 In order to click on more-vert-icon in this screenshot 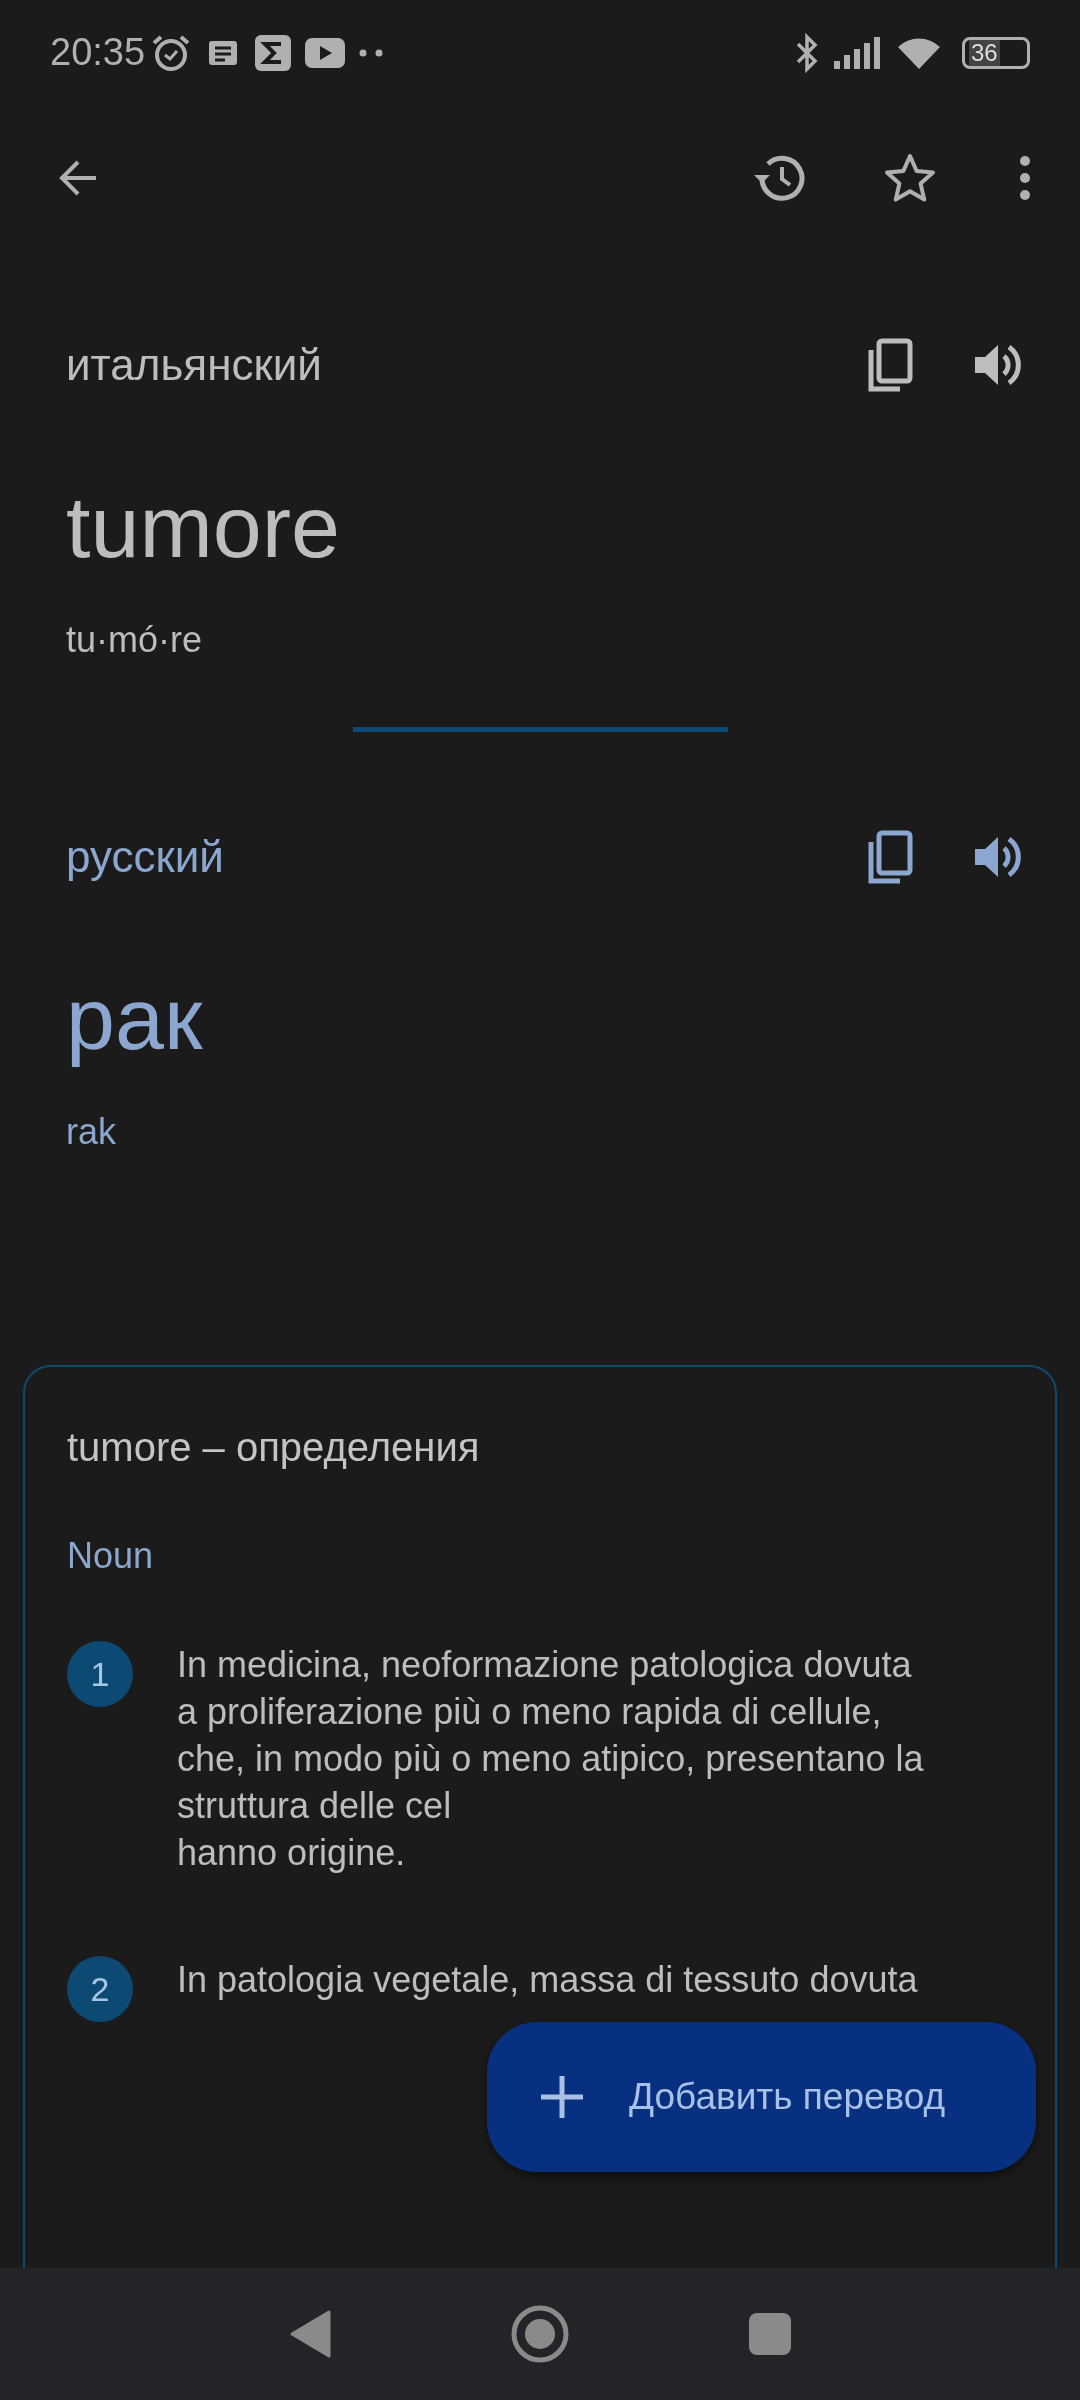, I will do `click(1025, 177)`.